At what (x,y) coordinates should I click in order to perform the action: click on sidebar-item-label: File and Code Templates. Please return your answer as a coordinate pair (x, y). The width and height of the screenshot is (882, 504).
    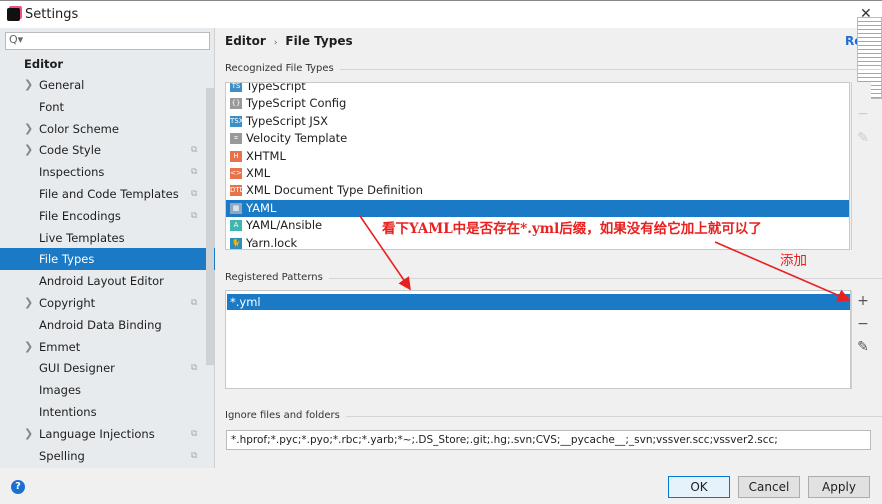
    Looking at the image, I should click on (109, 194).